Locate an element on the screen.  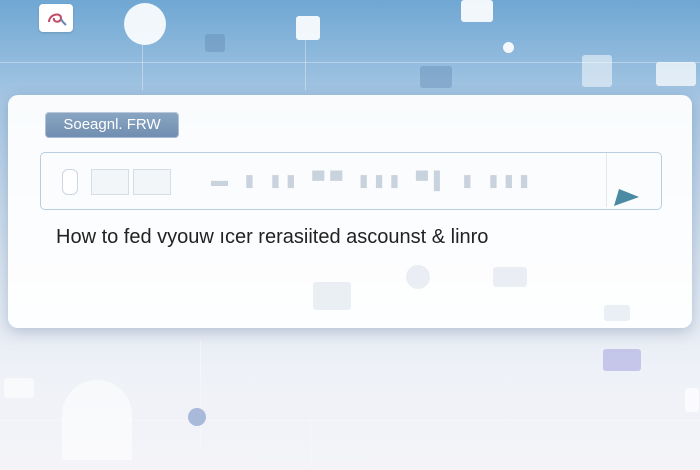
search-submit-button is located at coordinates (633, 180).